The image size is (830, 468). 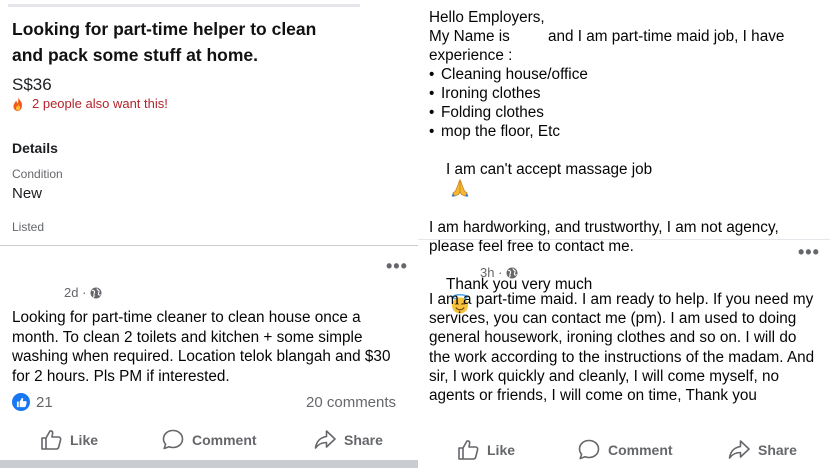 I want to click on bullet-item: • Cleaning house/office, so click(x=508, y=74).